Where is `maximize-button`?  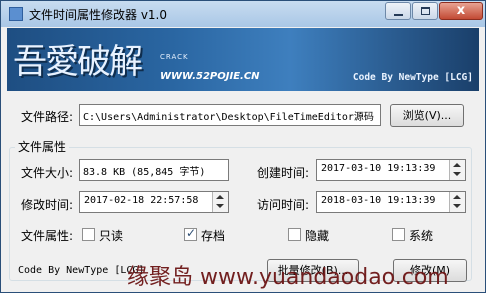
maximize-button is located at coordinates (425, 11).